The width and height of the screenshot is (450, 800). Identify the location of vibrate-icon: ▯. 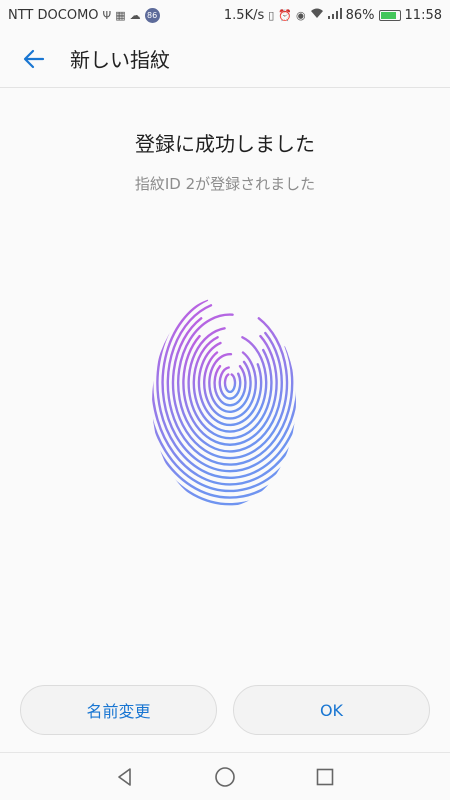
(271, 15).